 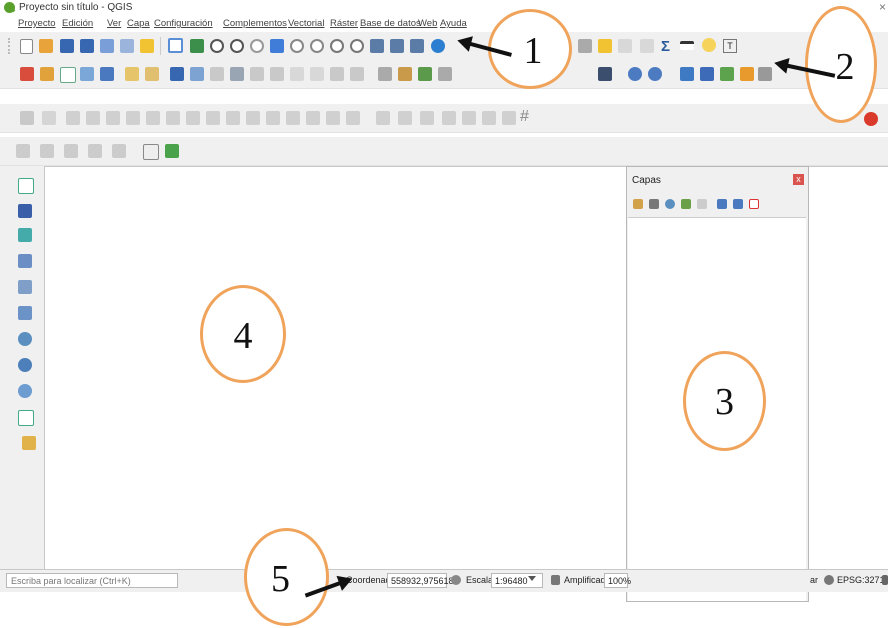 I want to click on interpolation-icon, so click(x=449, y=118).